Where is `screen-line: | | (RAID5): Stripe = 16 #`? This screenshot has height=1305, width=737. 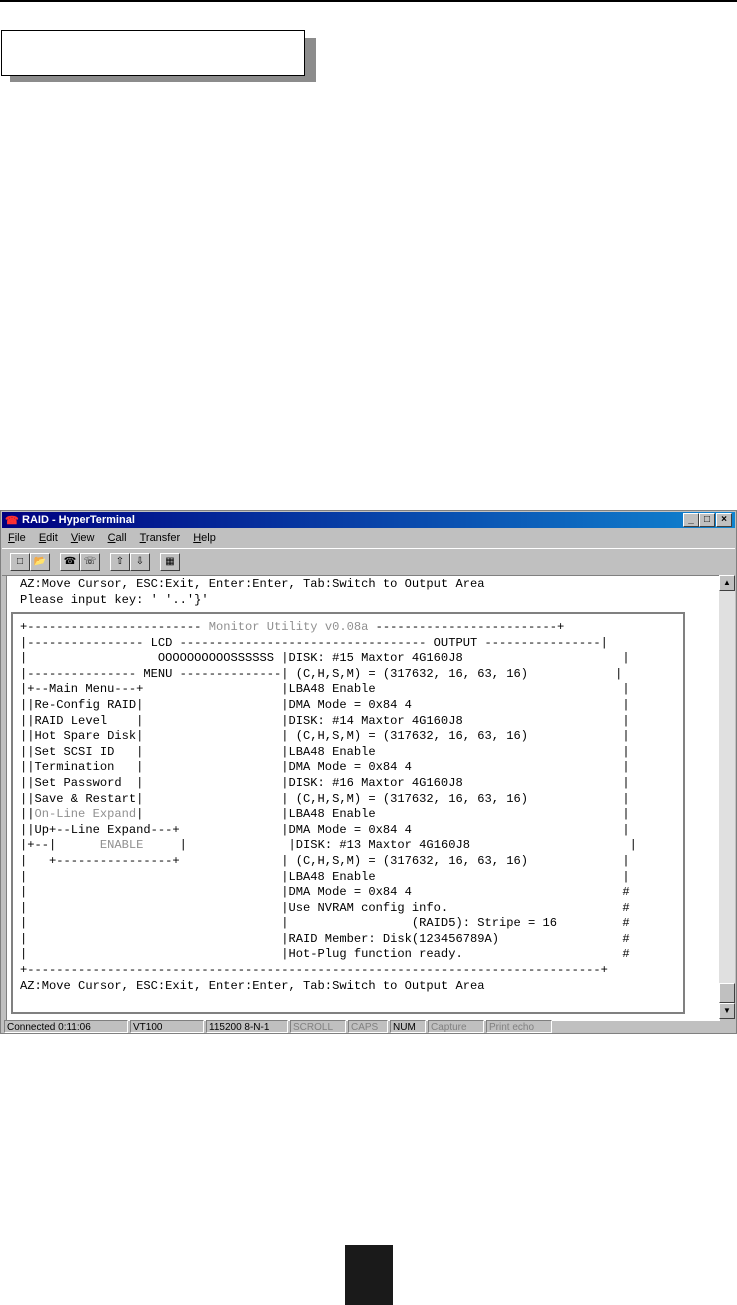 screen-line: | | (RAID5): Stripe = 16 # is located at coordinates (325, 923).